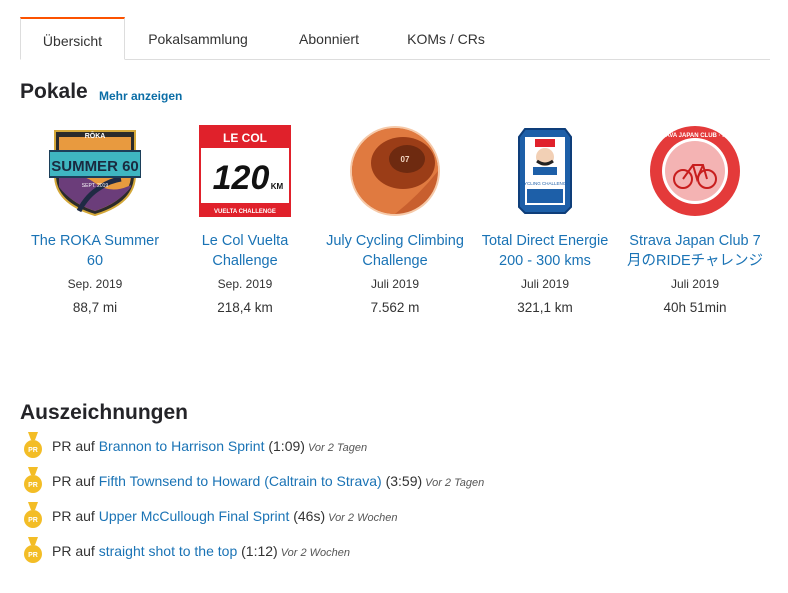  What do you see at coordinates (545, 183) in the screenshot?
I see `svg-text: CYCLING CHALLENGE` at bounding box center [545, 183].